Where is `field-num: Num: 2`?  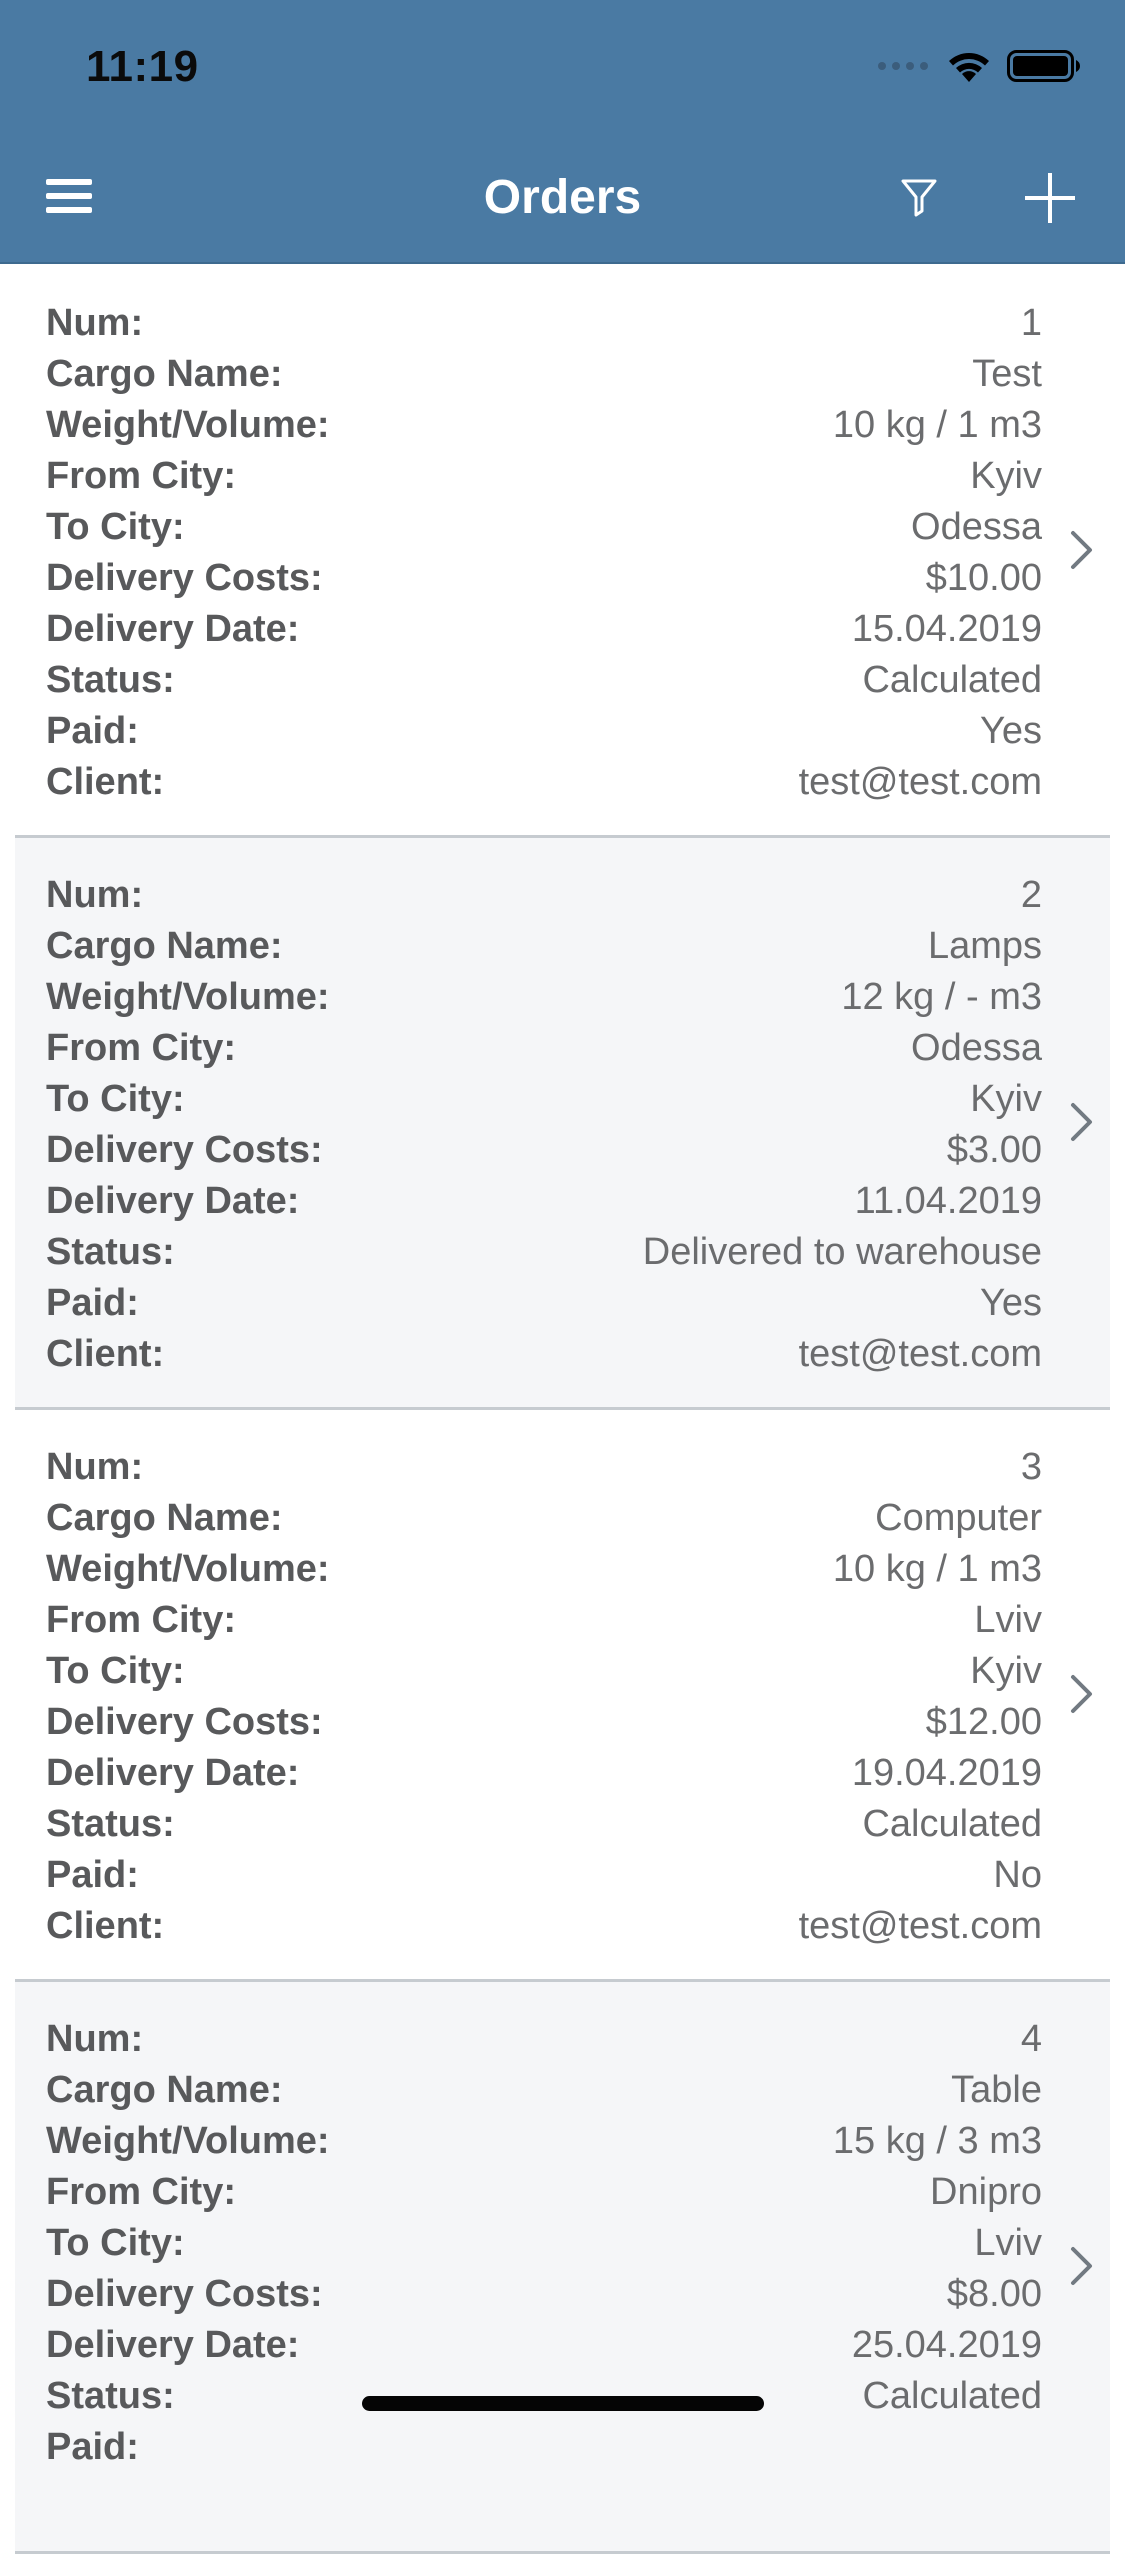 field-num: Num: 2 is located at coordinates (544, 895).